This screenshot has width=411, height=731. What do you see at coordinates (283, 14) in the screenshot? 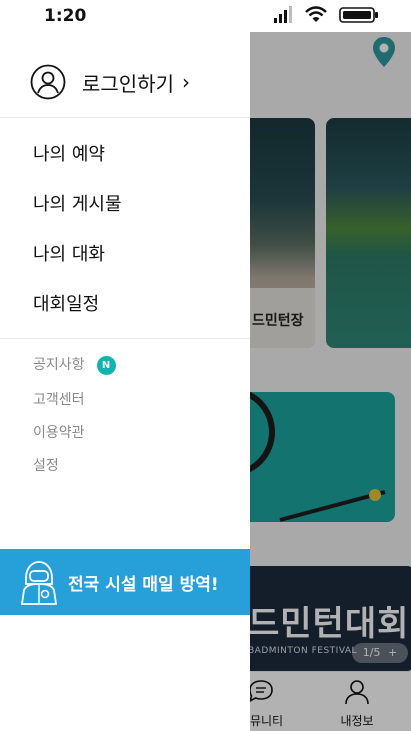
I see `signal-icon` at bounding box center [283, 14].